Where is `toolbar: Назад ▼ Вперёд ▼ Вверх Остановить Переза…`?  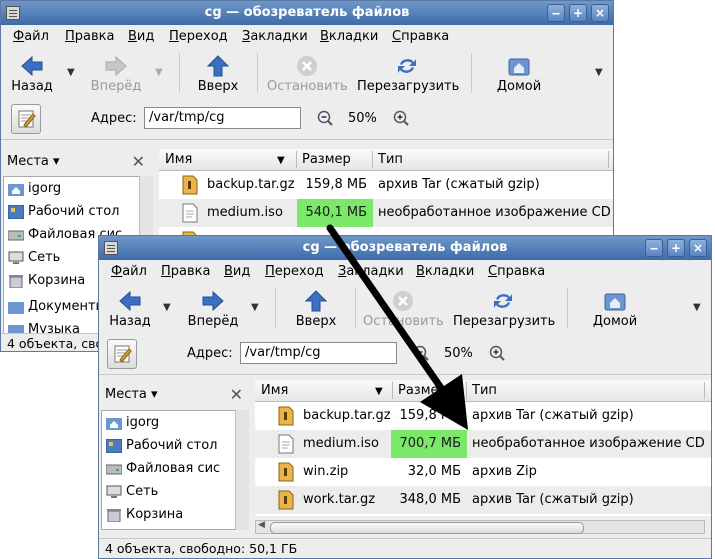
toolbar: Назад ▼ Вперёд ▼ Вверх Остановить Переза… is located at coordinates (307, 73).